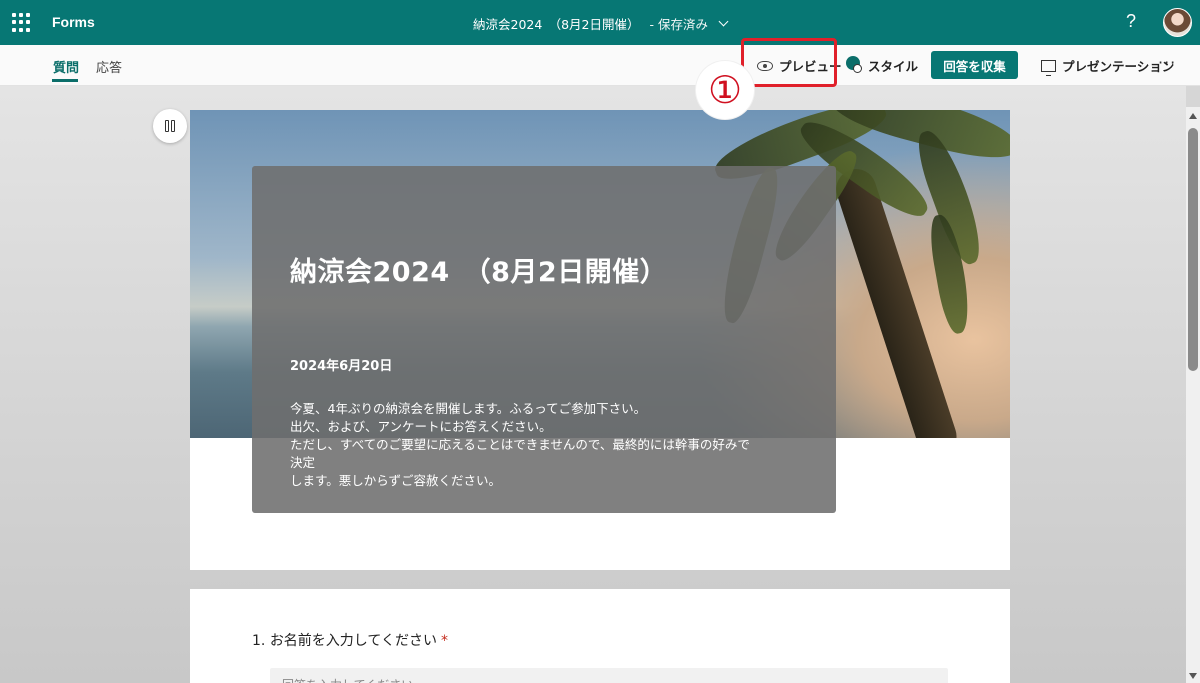  What do you see at coordinates (1131, 21) in the screenshot?
I see `help-icon: ?` at bounding box center [1131, 21].